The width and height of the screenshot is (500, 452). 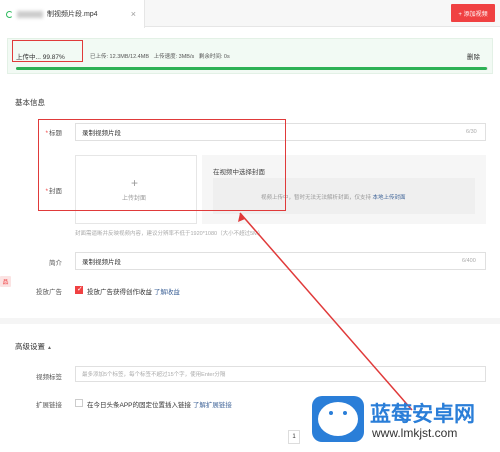 What do you see at coordinates (154, 375) in the screenshot?
I see `tags-placeholder: 最多添加5个标签，每个标签不超过15个字，使用Enter分隔` at bounding box center [154, 375].